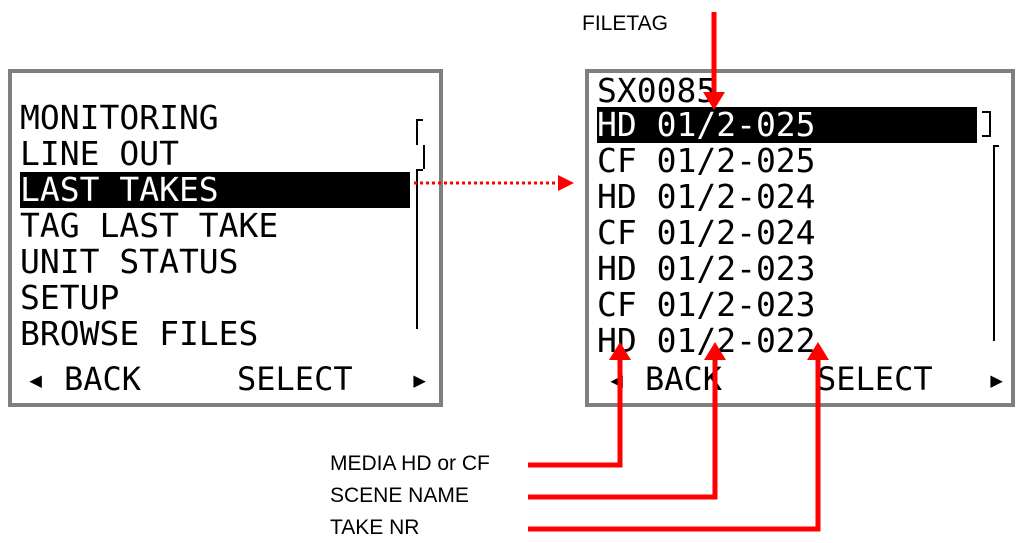 This screenshot has height=543, width=1016. I want to click on take-nr-arrow, so click(678, 437).